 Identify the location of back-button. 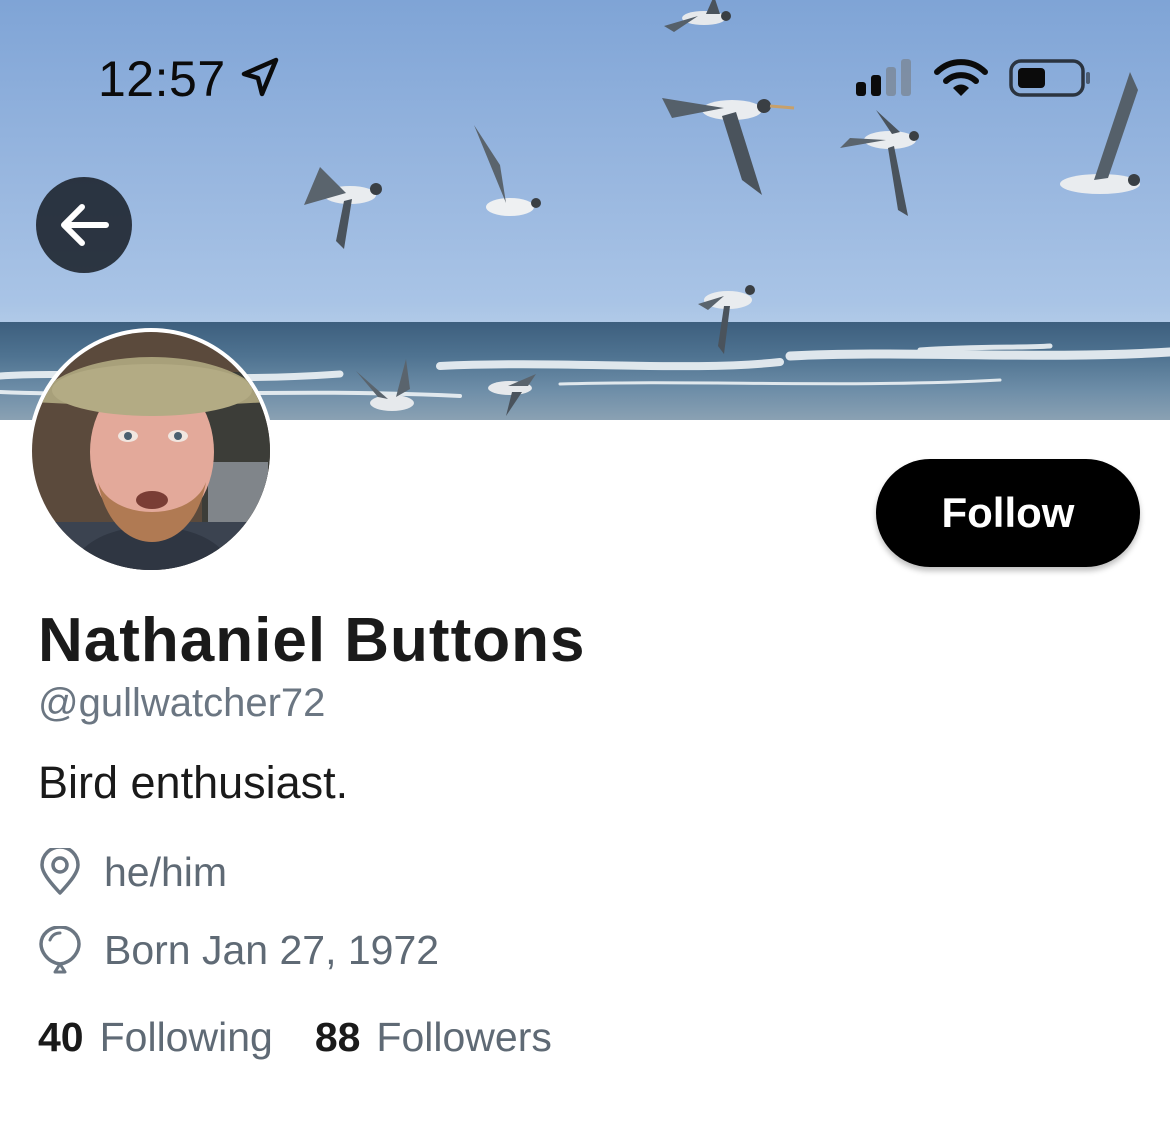
(84, 225).